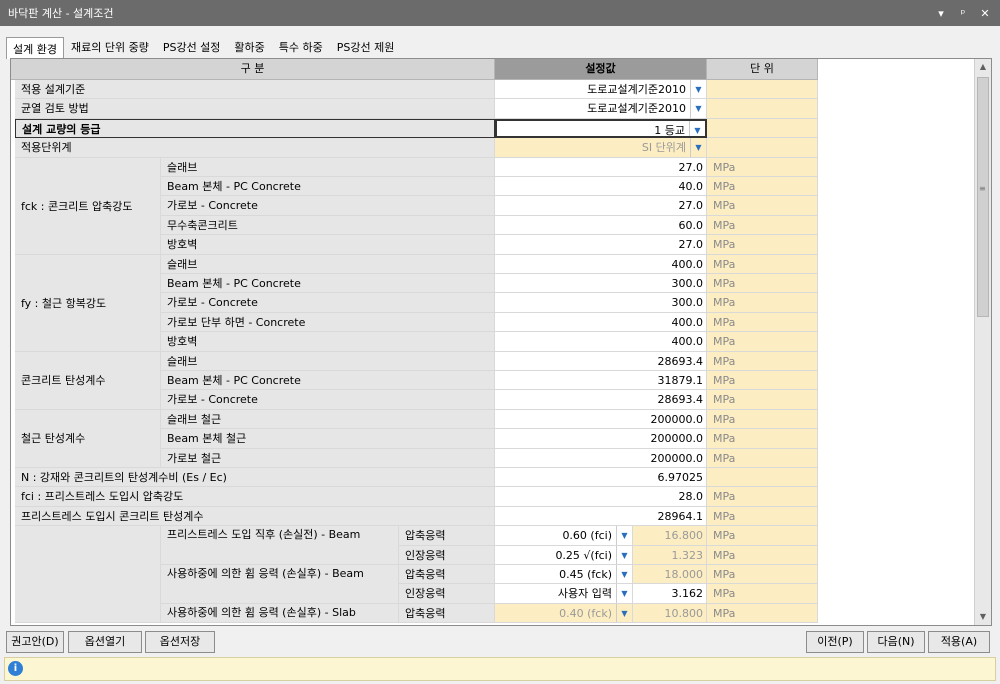 Image resolution: width=1000 pixels, height=684 pixels. I want to click on setting-value-dropdown-text: 도로교설계기준2010, so click(636, 89).